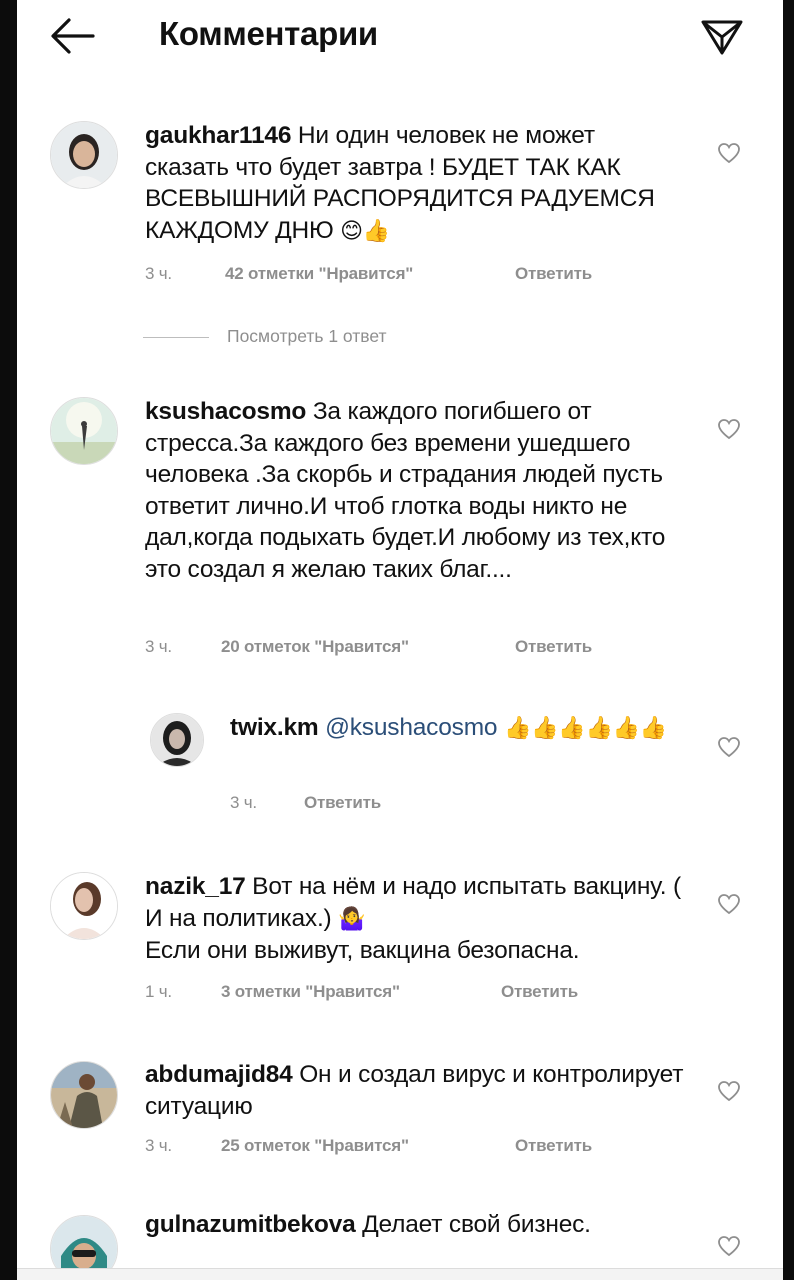  I want to click on comment-body: gulnazumitbekova Делает свой бизнес., so click(415, 1225).